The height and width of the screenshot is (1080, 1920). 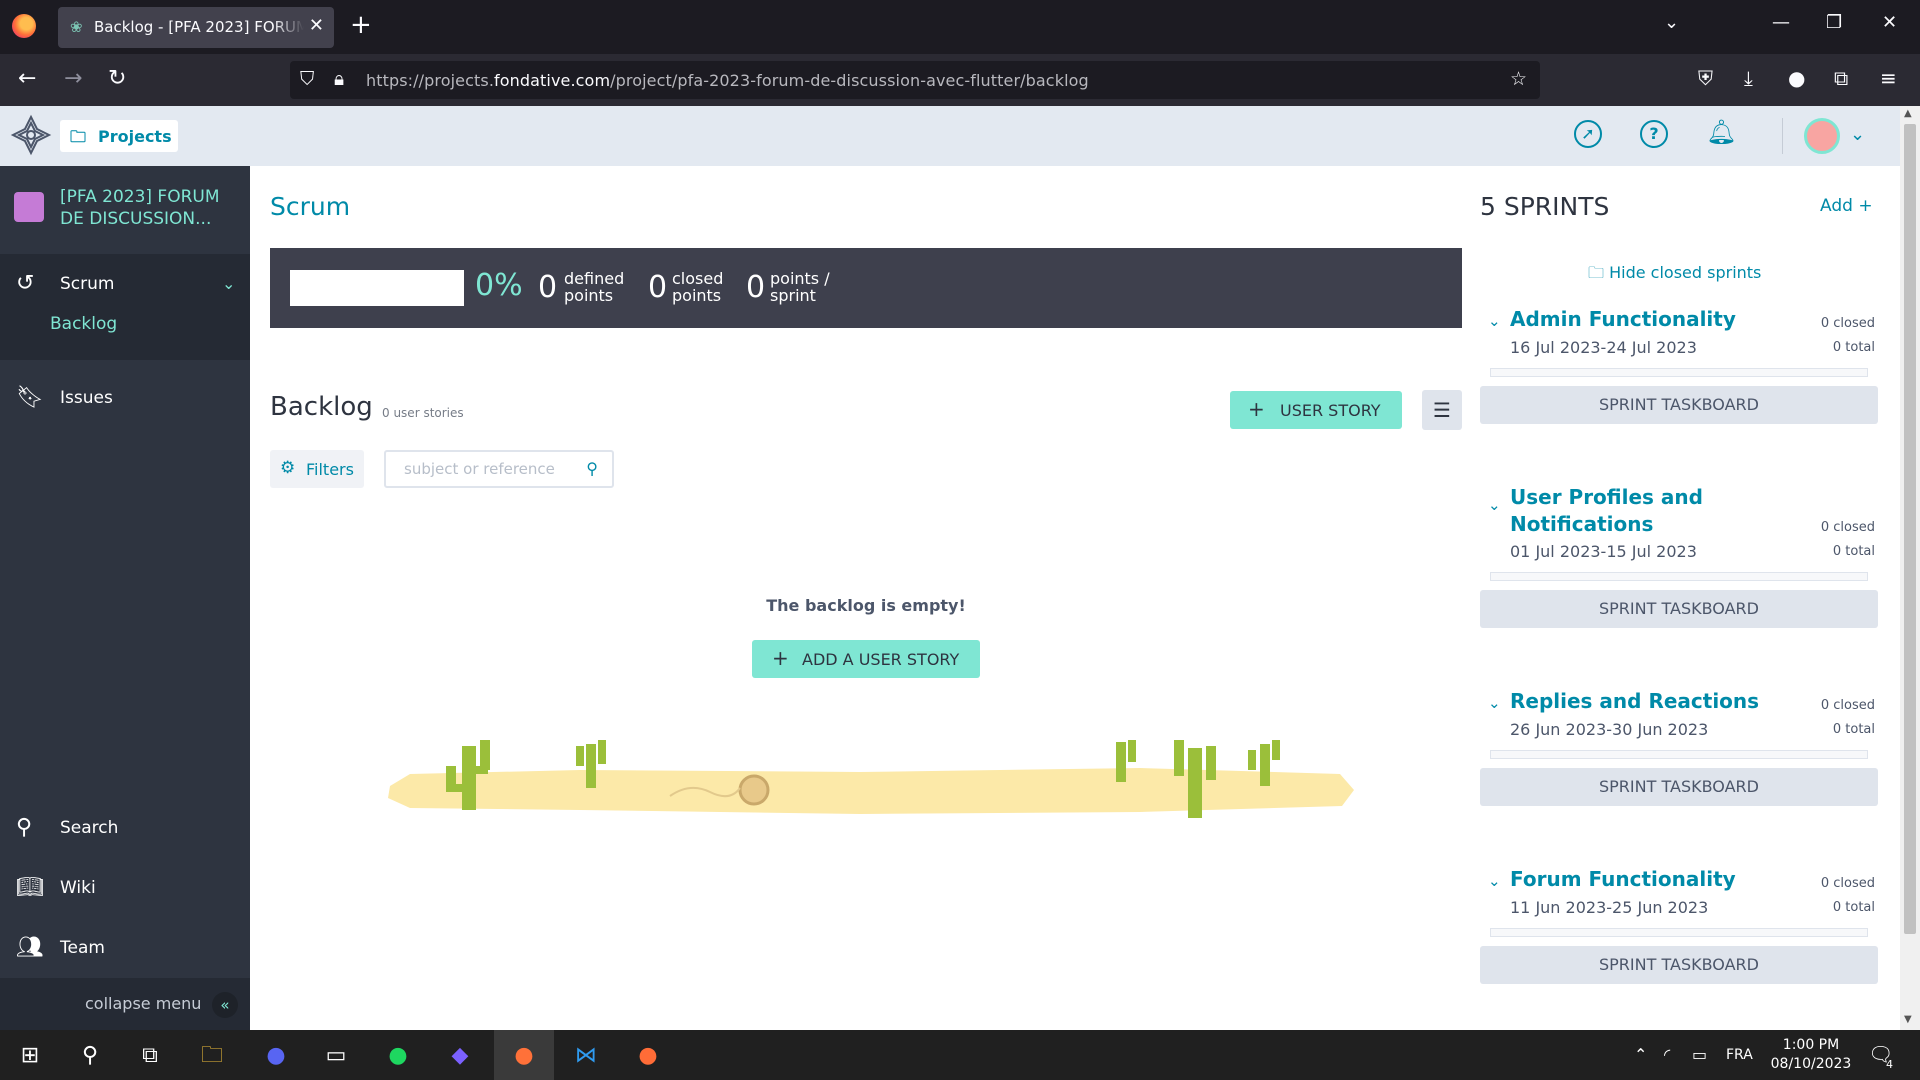 What do you see at coordinates (1316, 410) in the screenshot?
I see `add-user-story-button: + USER STORY` at bounding box center [1316, 410].